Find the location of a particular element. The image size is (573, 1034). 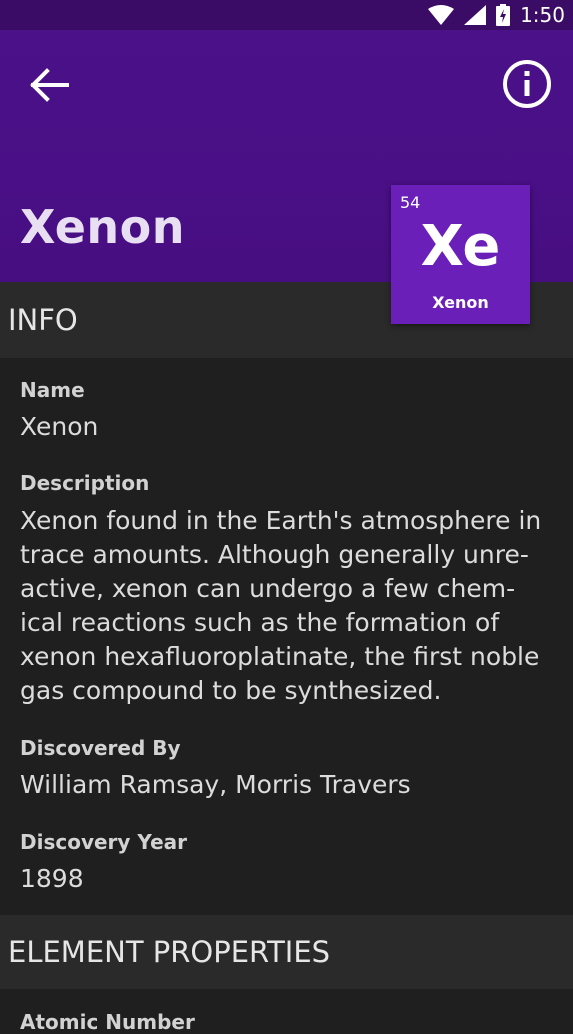

status-clock: 1:50 is located at coordinates (542, 15).